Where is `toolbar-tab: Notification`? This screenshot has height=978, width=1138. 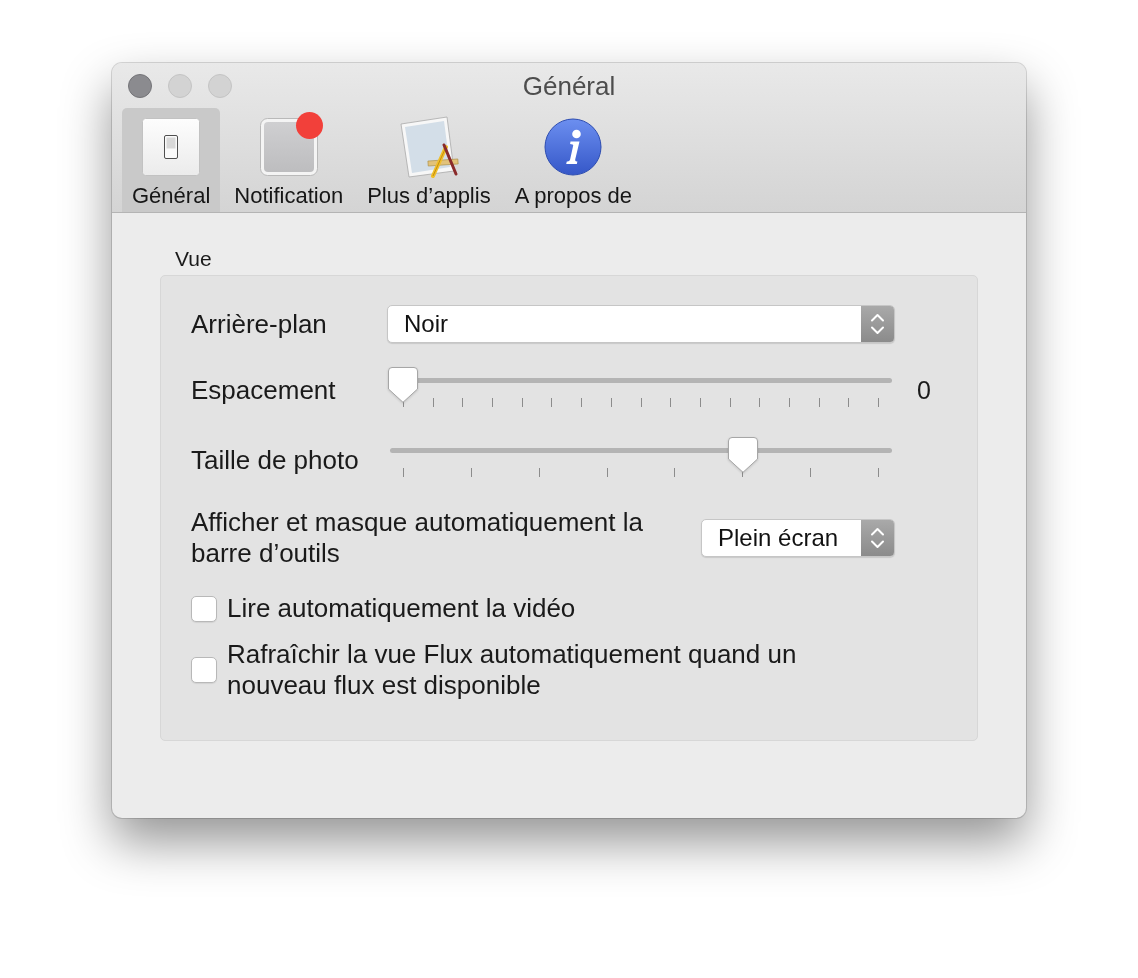
toolbar-tab: Notification is located at coordinates (289, 160).